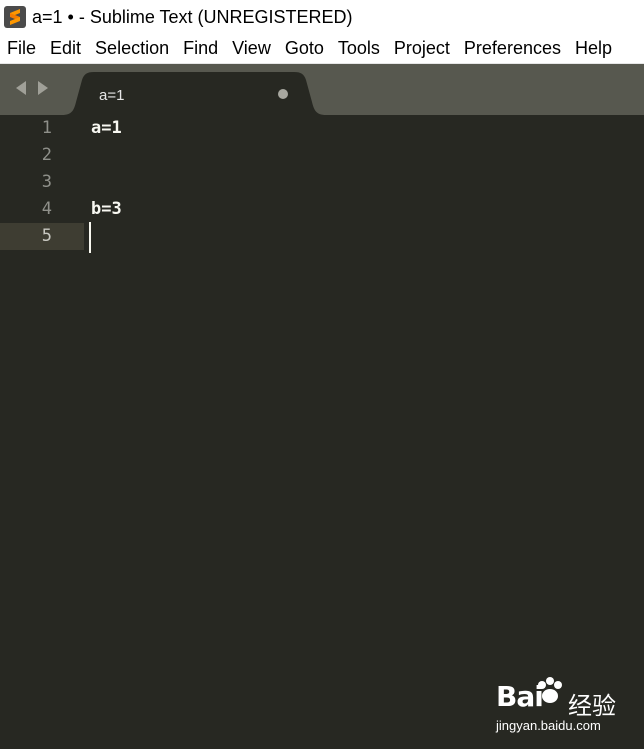 The width and height of the screenshot is (644, 749). I want to click on text-cursor, so click(90, 237).